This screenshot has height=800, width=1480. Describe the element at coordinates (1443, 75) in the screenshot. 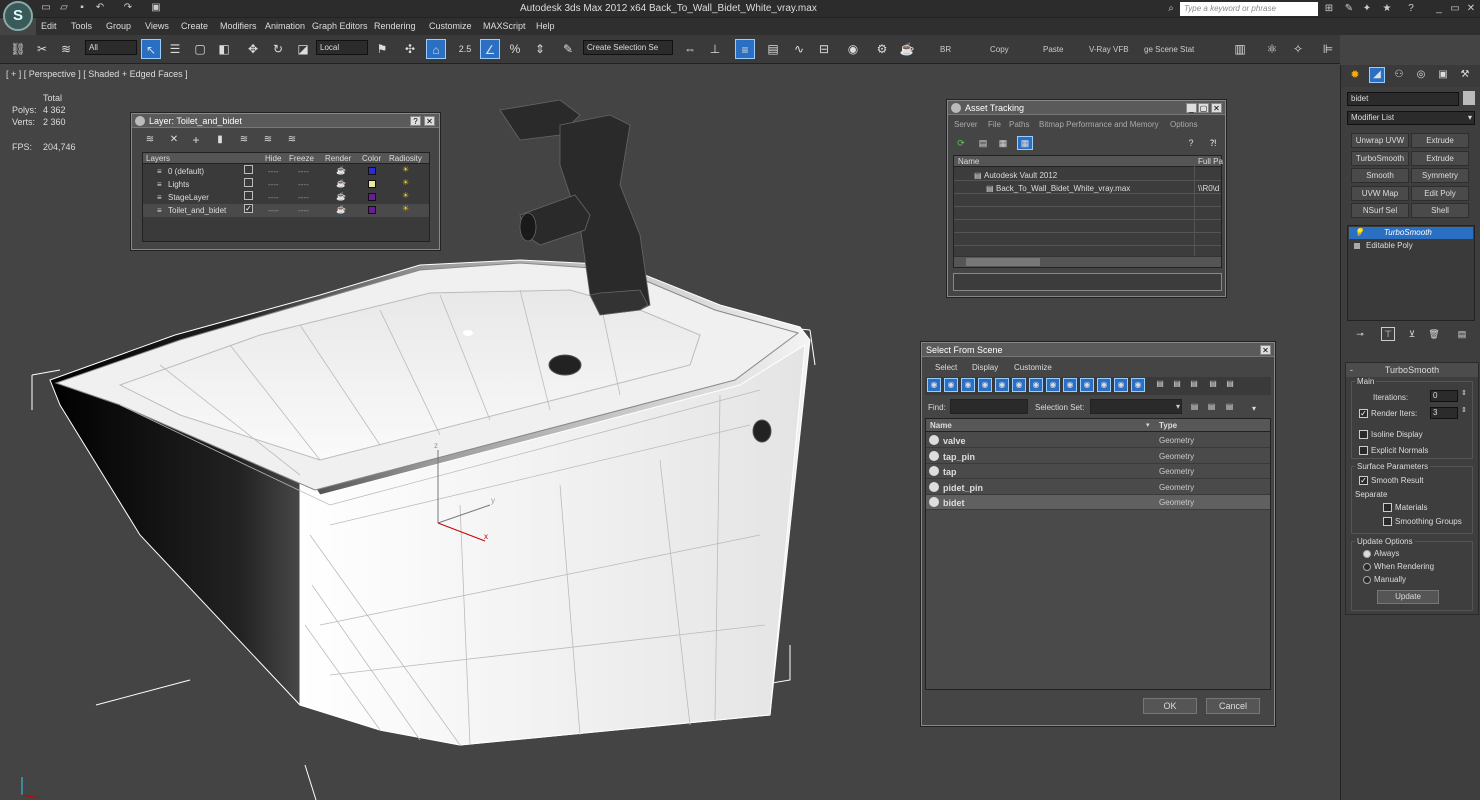

I see `display-tab-icon: ▣` at that location.